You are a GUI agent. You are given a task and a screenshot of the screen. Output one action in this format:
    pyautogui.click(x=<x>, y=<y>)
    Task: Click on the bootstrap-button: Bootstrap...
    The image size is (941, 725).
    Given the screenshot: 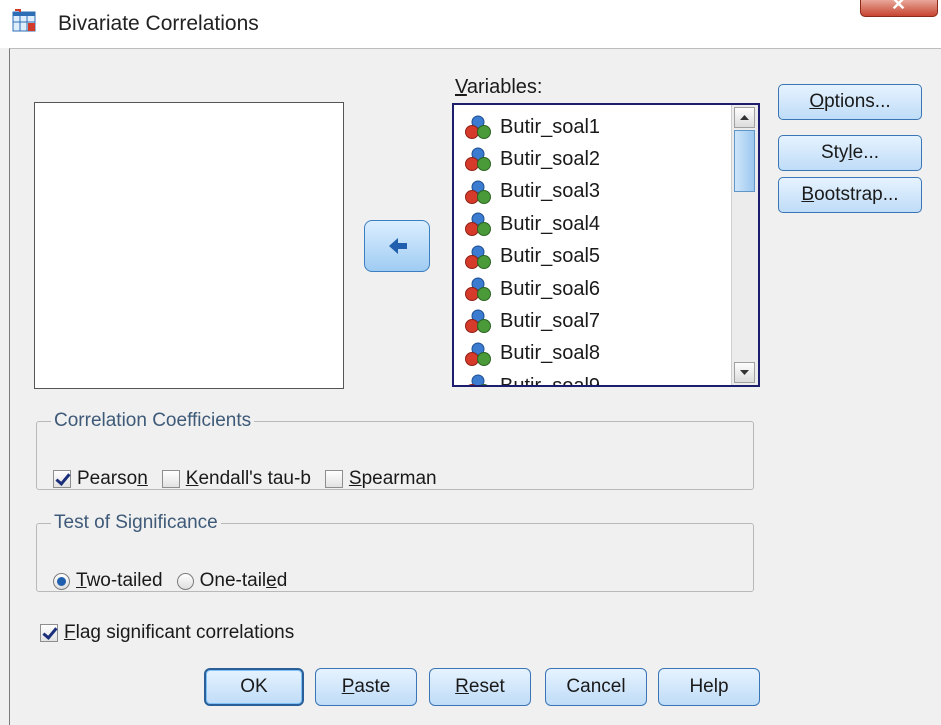 What is the action you would take?
    pyautogui.click(x=850, y=195)
    